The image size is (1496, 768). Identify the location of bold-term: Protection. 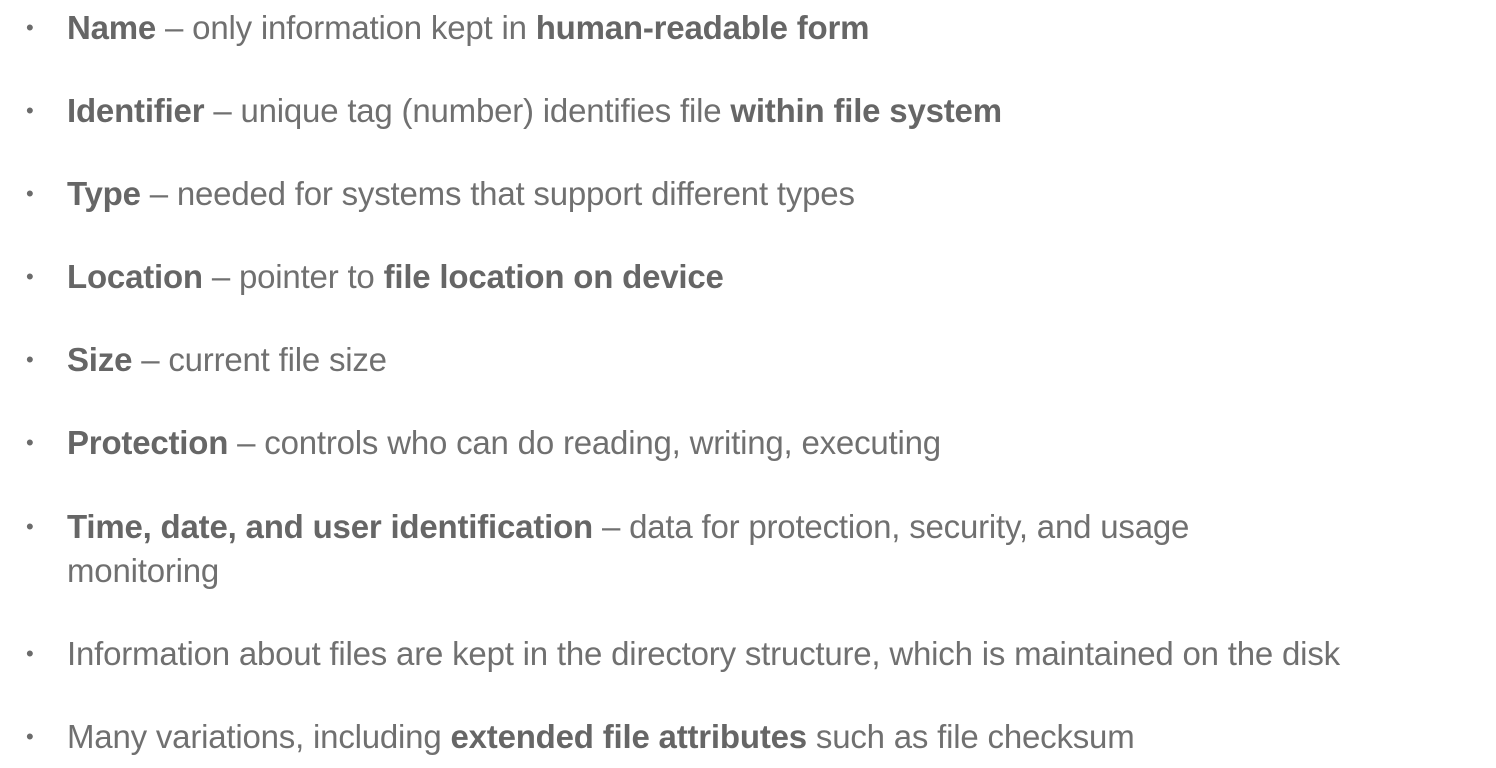
(148, 442).